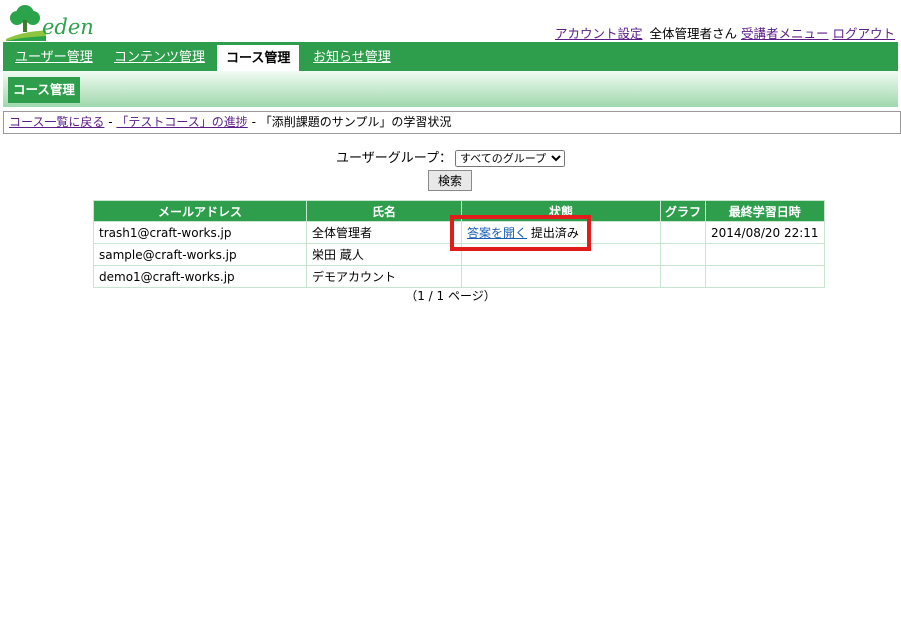 The height and width of the screenshot is (629, 901). What do you see at coordinates (355, 122) in the screenshot?
I see `breadcrumb-current: 「添削課題のサンプル」の学習状況` at bounding box center [355, 122].